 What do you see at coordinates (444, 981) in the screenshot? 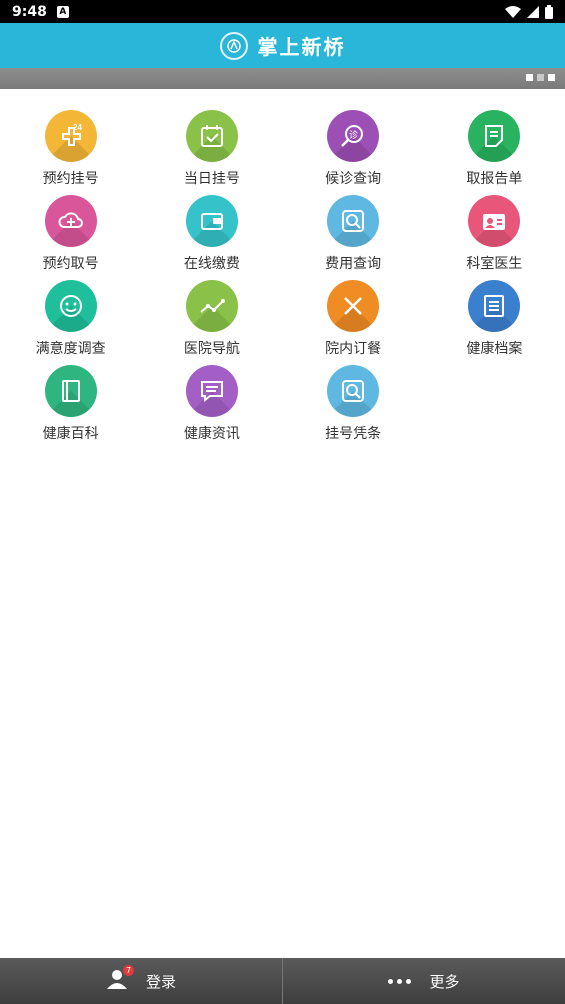
I see `more-label: 更多` at bounding box center [444, 981].